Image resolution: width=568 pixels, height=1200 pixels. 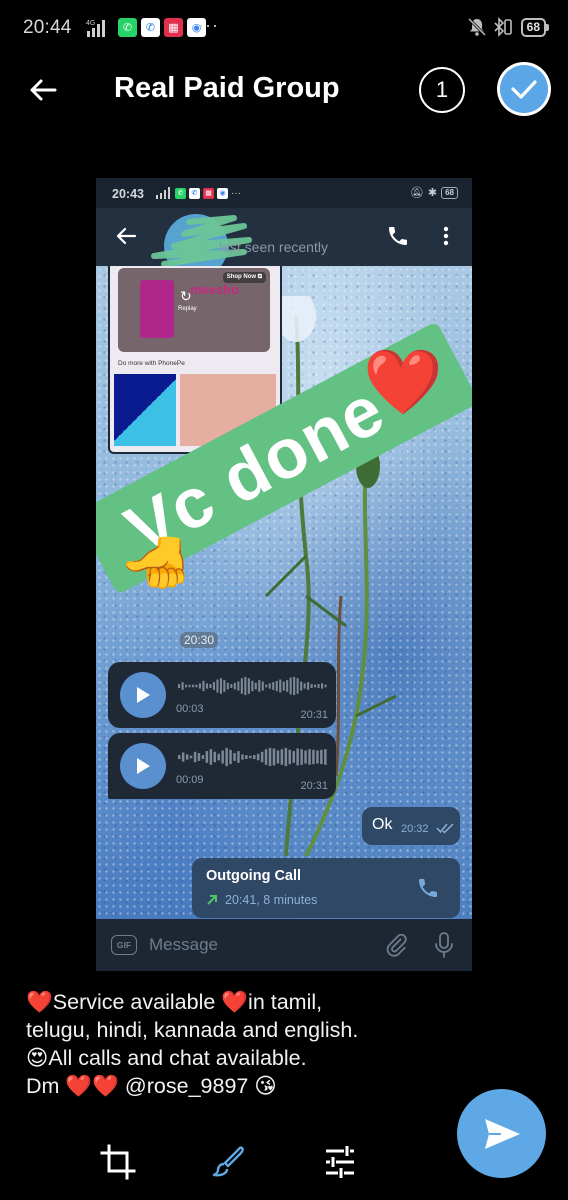 What do you see at coordinates (187, 309) in the screenshot?
I see `replay-label: Replay` at bounding box center [187, 309].